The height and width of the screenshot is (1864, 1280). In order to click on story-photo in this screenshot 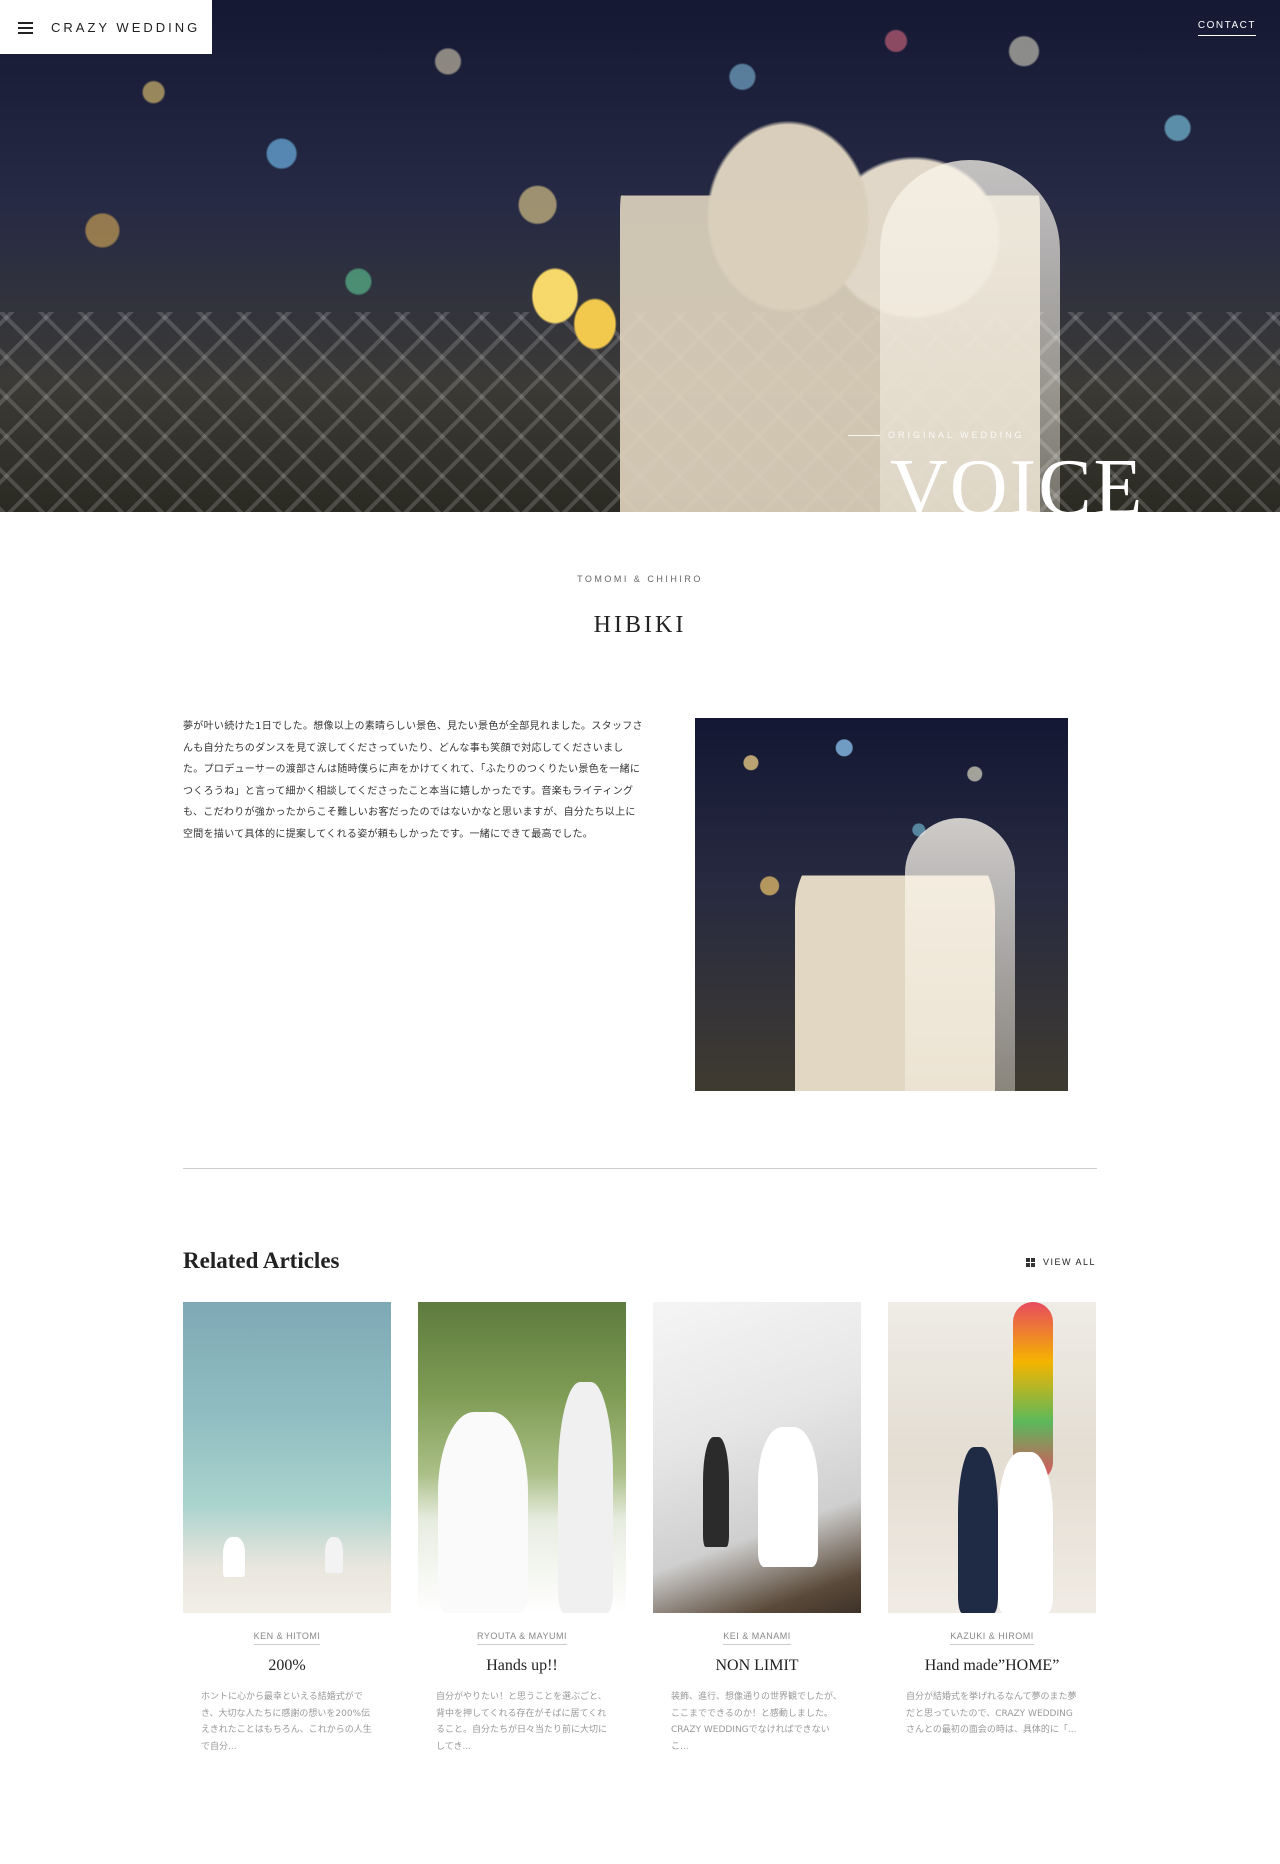, I will do `click(881, 904)`.